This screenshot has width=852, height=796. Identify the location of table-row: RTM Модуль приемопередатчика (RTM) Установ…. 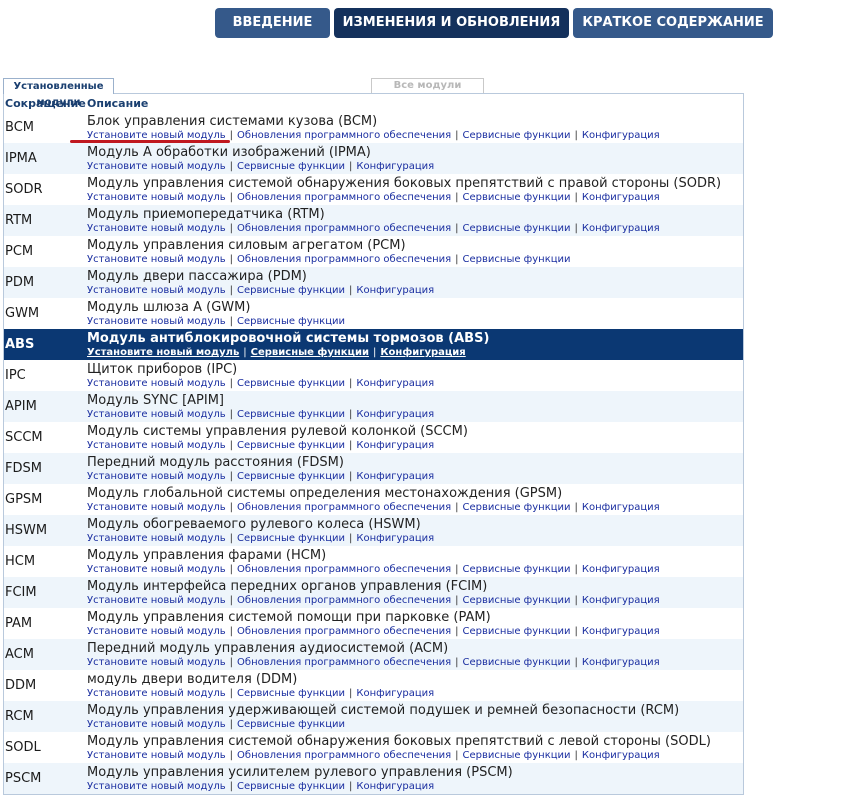
(373, 220).